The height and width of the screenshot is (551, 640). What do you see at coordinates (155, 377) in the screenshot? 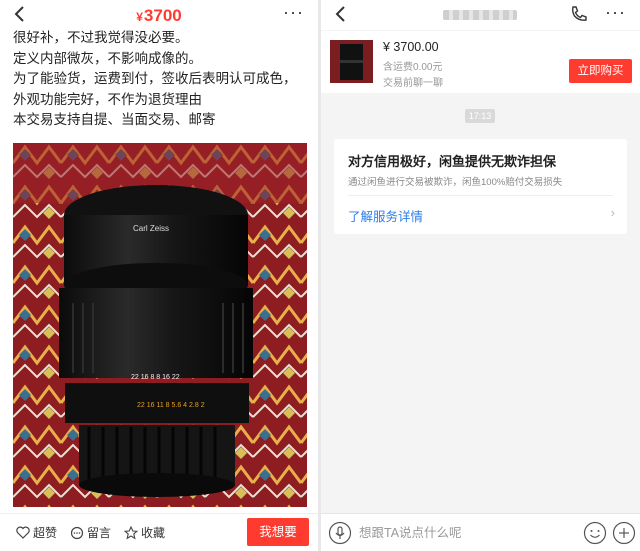
I see `dof-scale: 22 16 8 8 16 22` at bounding box center [155, 377].